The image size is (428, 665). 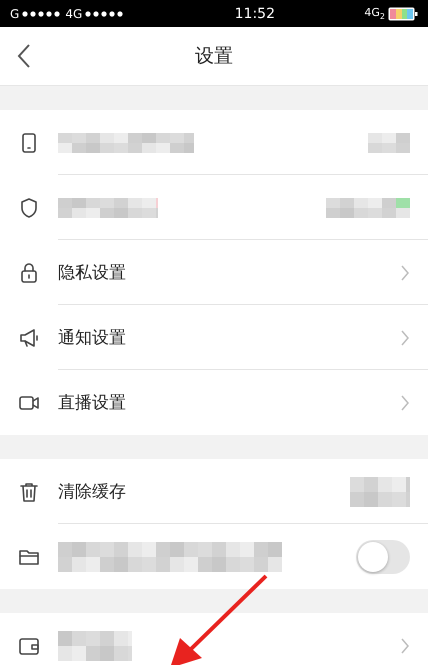 What do you see at coordinates (214, 56) in the screenshot?
I see `page-title: 设置` at bounding box center [214, 56].